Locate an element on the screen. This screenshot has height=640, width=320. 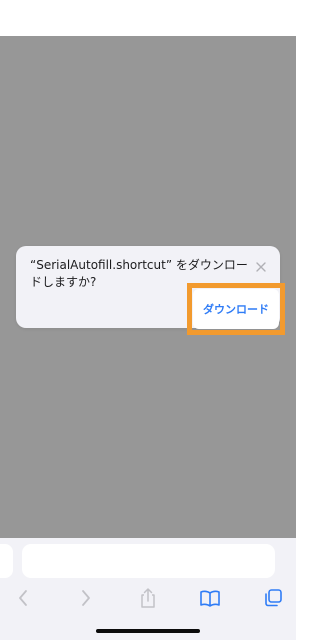
close-icon is located at coordinates (261, 267).